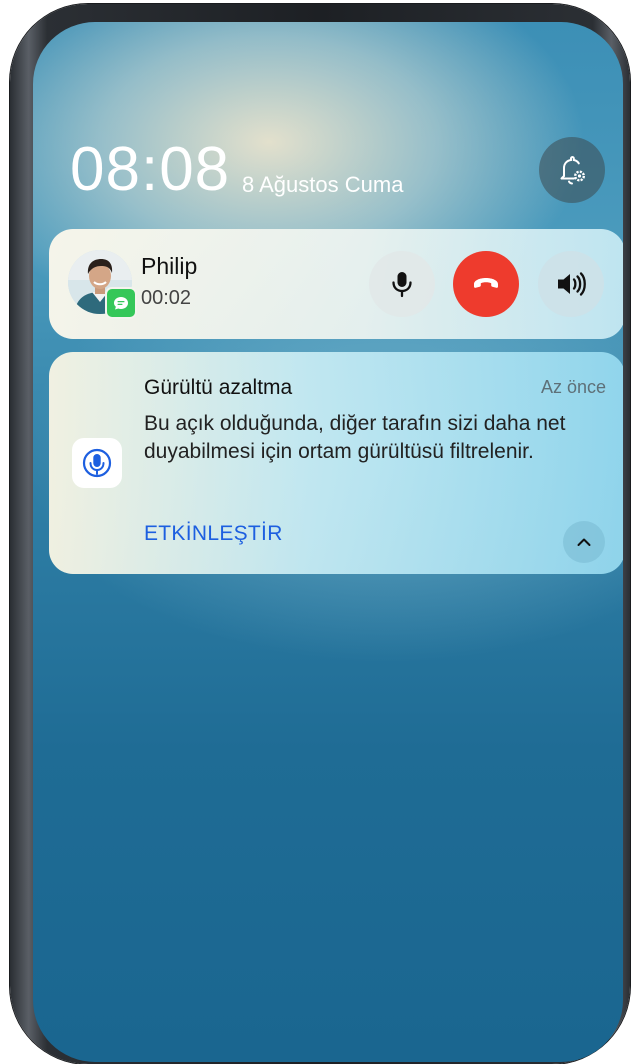  I want to click on collapse-button, so click(584, 542).